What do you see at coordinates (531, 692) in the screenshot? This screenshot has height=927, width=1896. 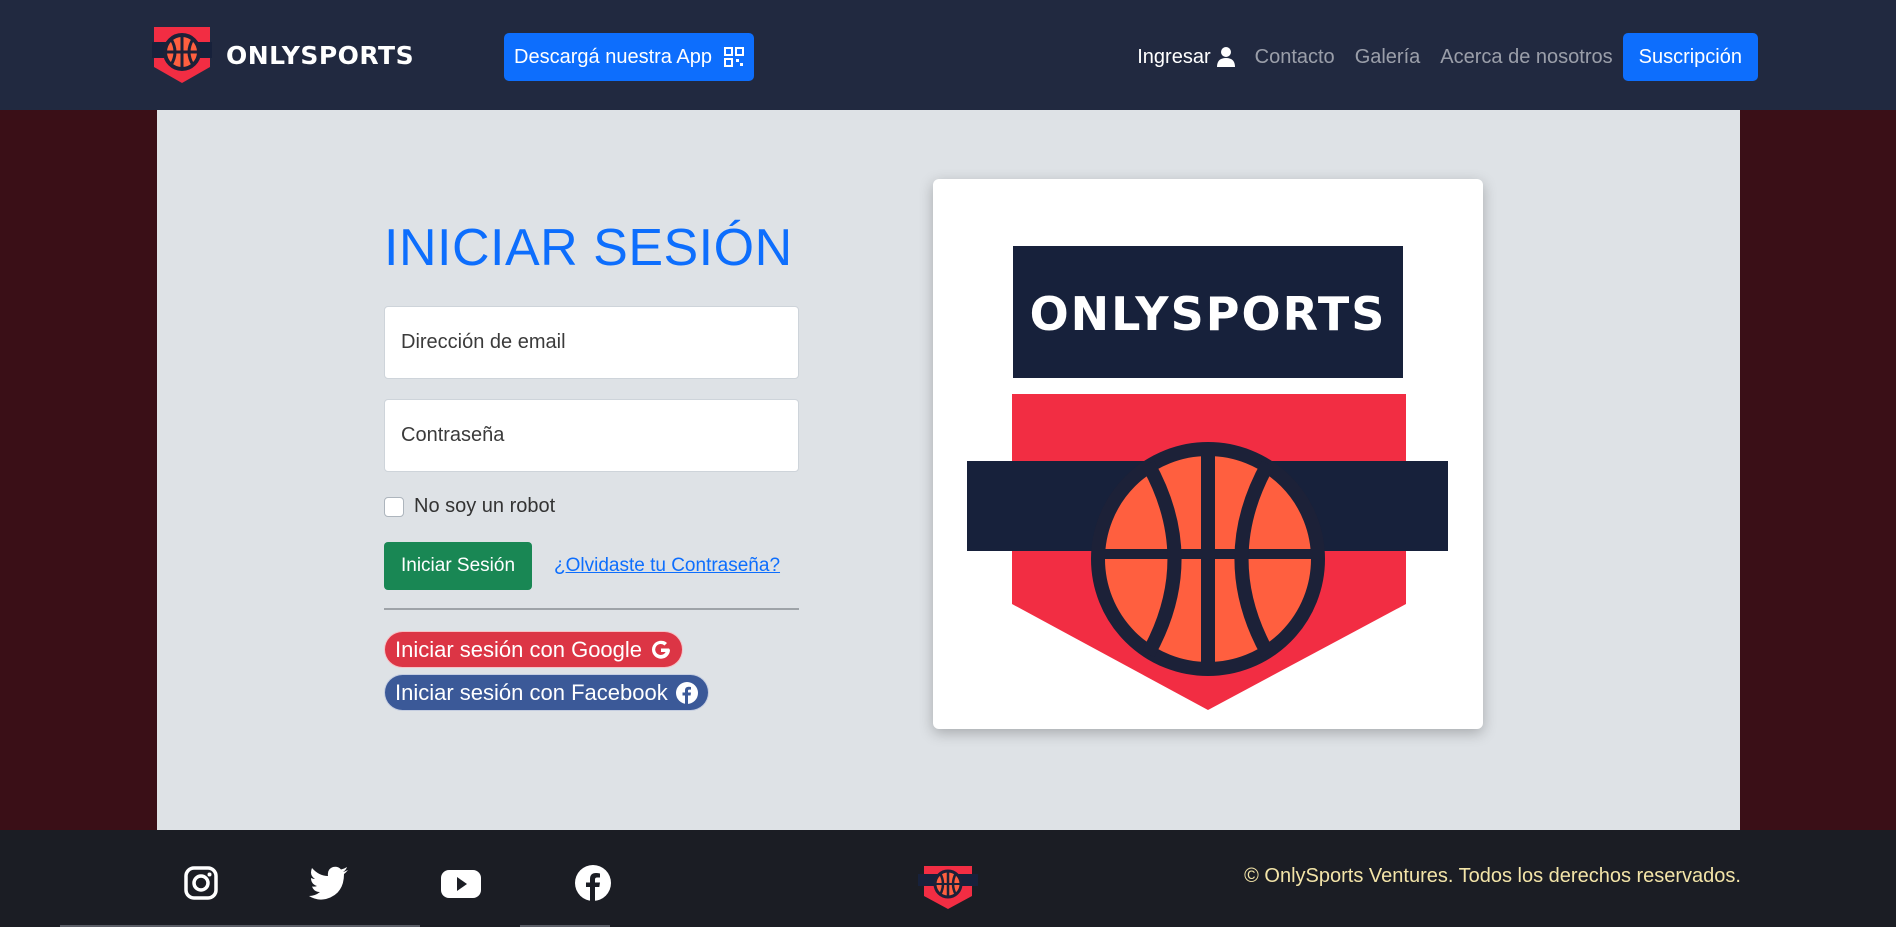 I see `facebook-login-label: Iniciar sesión con Facebook` at bounding box center [531, 692].